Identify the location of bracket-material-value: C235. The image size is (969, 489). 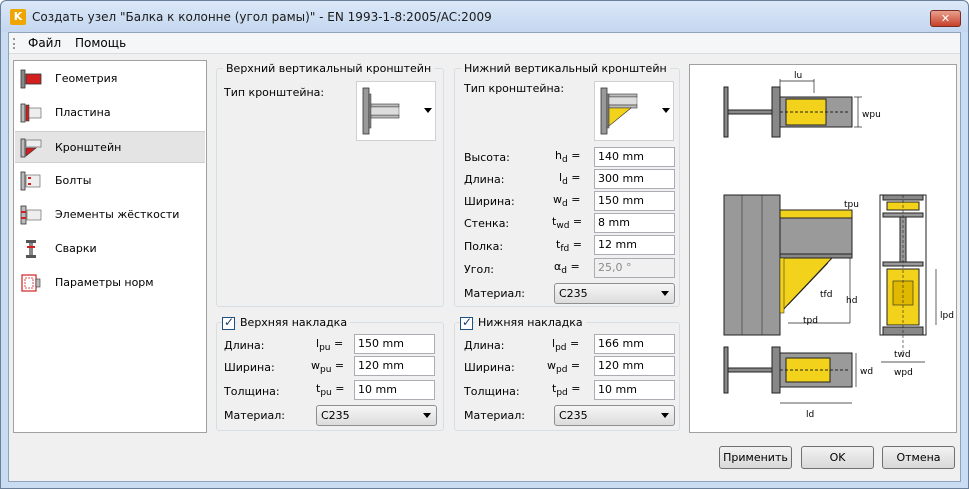
(573, 293).